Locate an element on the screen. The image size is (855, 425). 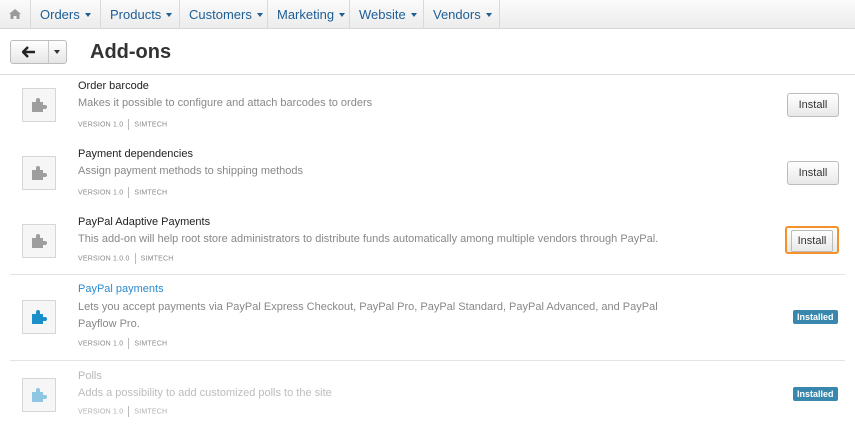
nav-website: Website is located at coordinates (386, 14).